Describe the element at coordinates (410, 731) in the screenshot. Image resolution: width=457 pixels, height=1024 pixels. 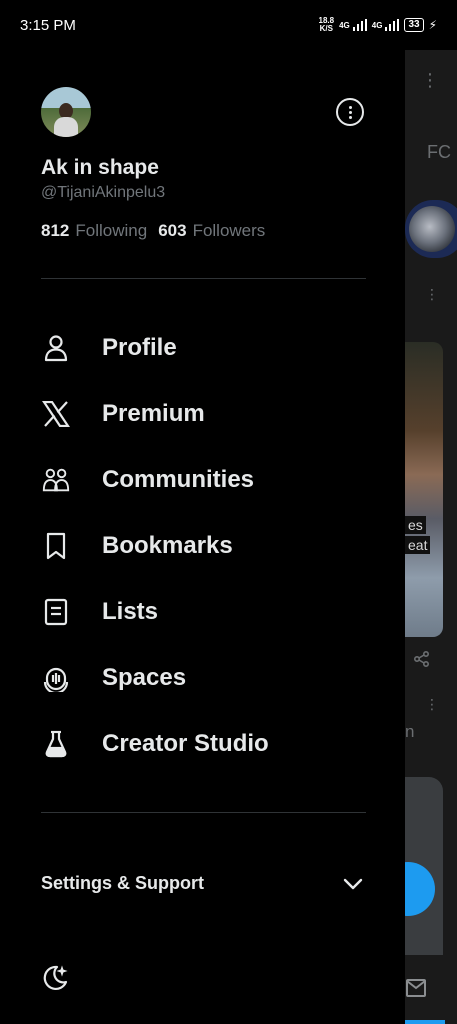
I see `post-text-fragment: n` at that location.